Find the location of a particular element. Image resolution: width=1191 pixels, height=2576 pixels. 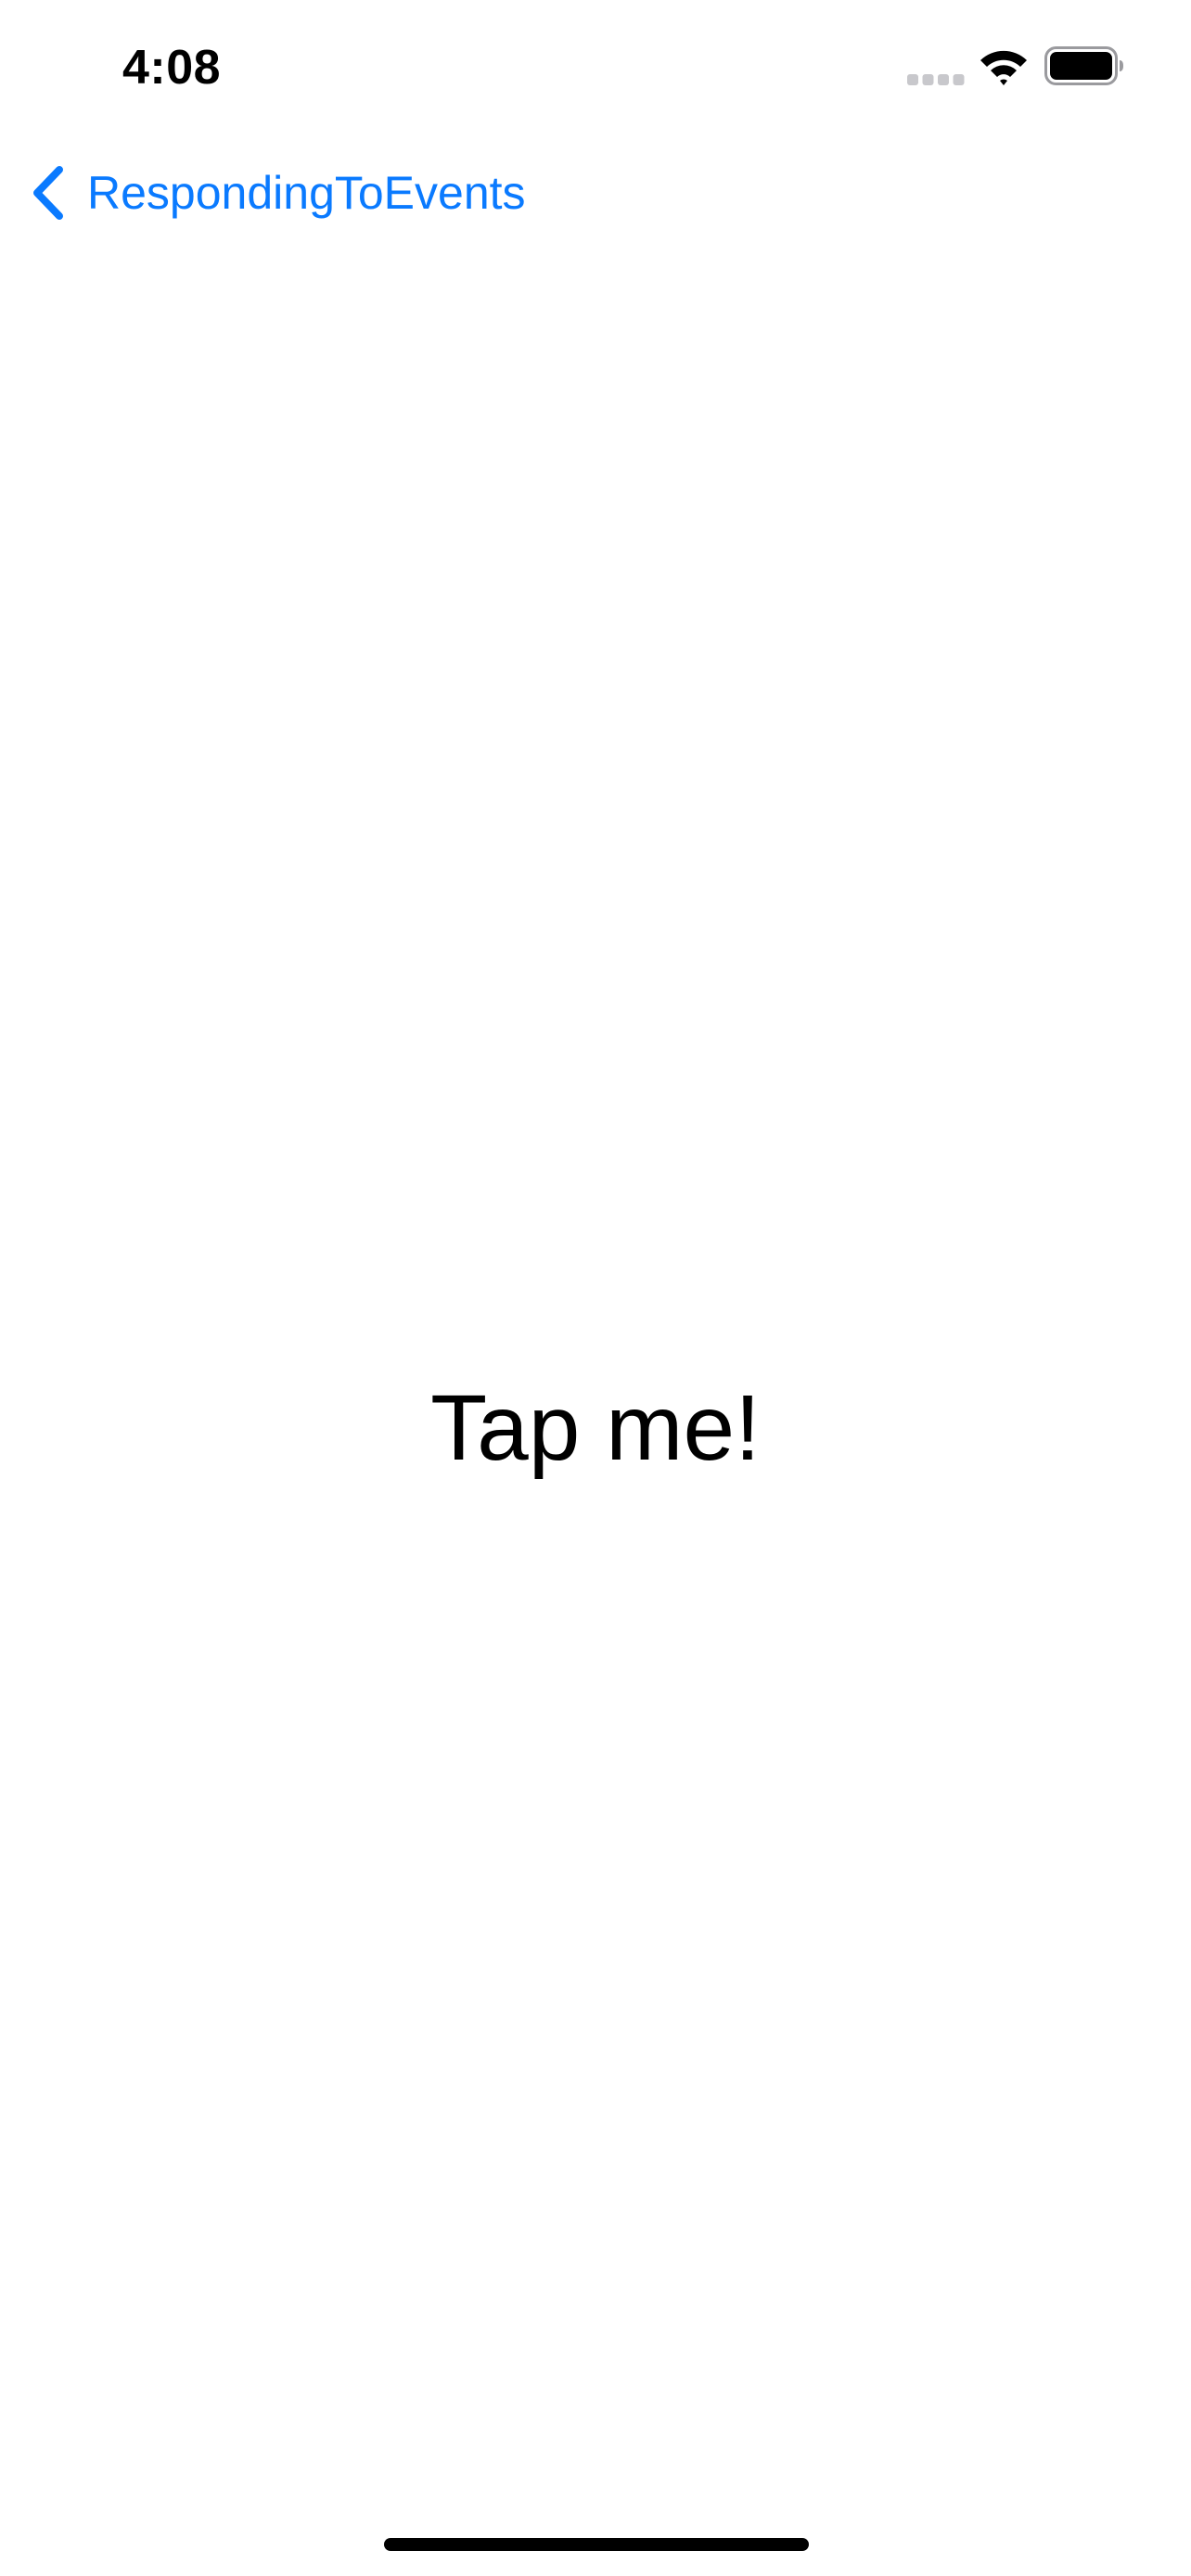

navigation-bar: RespondingToEvents is located at coordinates (595, 194).